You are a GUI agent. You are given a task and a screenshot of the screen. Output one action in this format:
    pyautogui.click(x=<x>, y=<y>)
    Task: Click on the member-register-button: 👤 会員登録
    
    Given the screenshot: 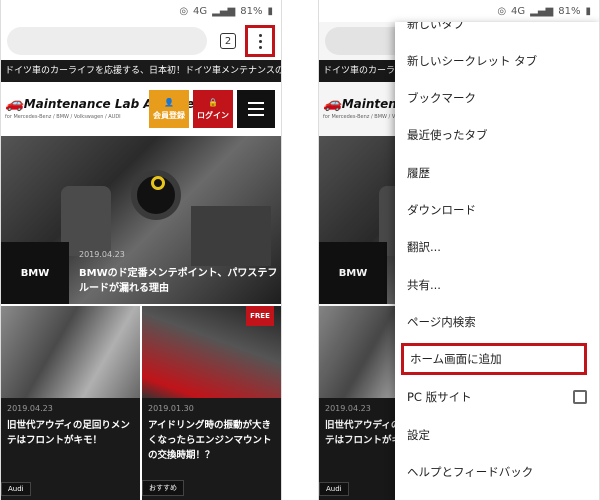 What is the action you would take?
    pyautogui.click(x=169, y=109)
    